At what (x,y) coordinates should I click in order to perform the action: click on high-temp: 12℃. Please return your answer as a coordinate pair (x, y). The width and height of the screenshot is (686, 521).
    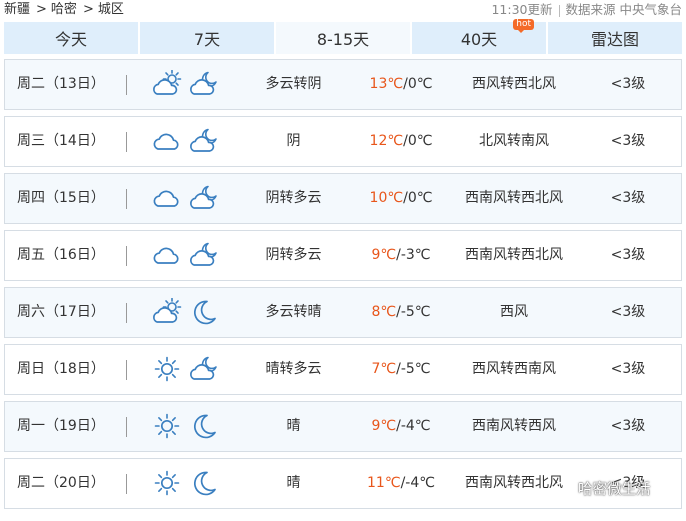
    Looking at the image, I should click on (386, 141).